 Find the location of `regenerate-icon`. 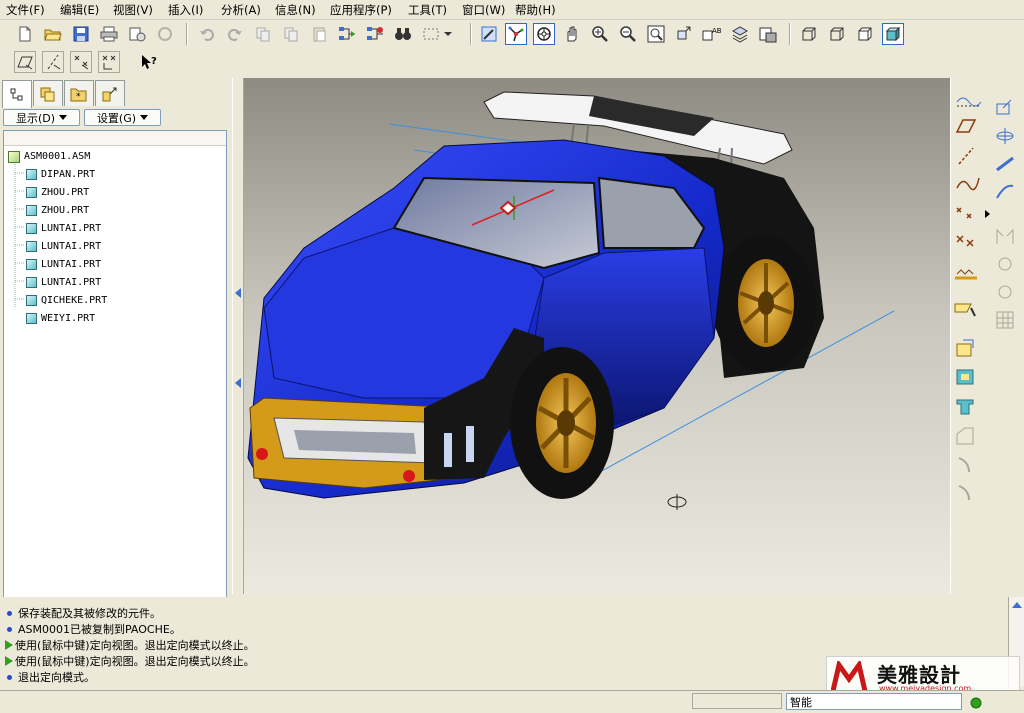

regenerate-icon is located at coordinates (347, 33).